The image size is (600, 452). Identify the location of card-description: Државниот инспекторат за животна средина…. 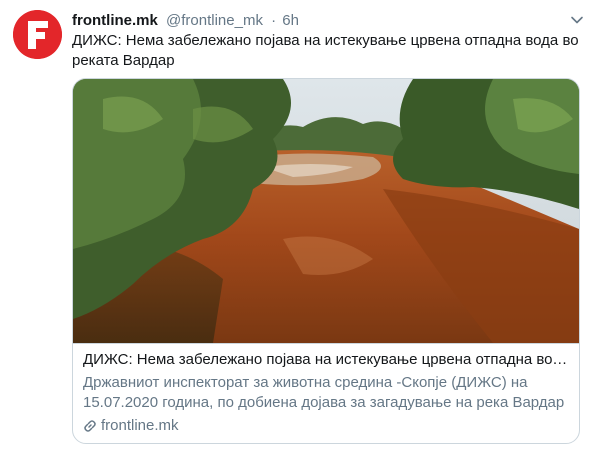
(324, 392).